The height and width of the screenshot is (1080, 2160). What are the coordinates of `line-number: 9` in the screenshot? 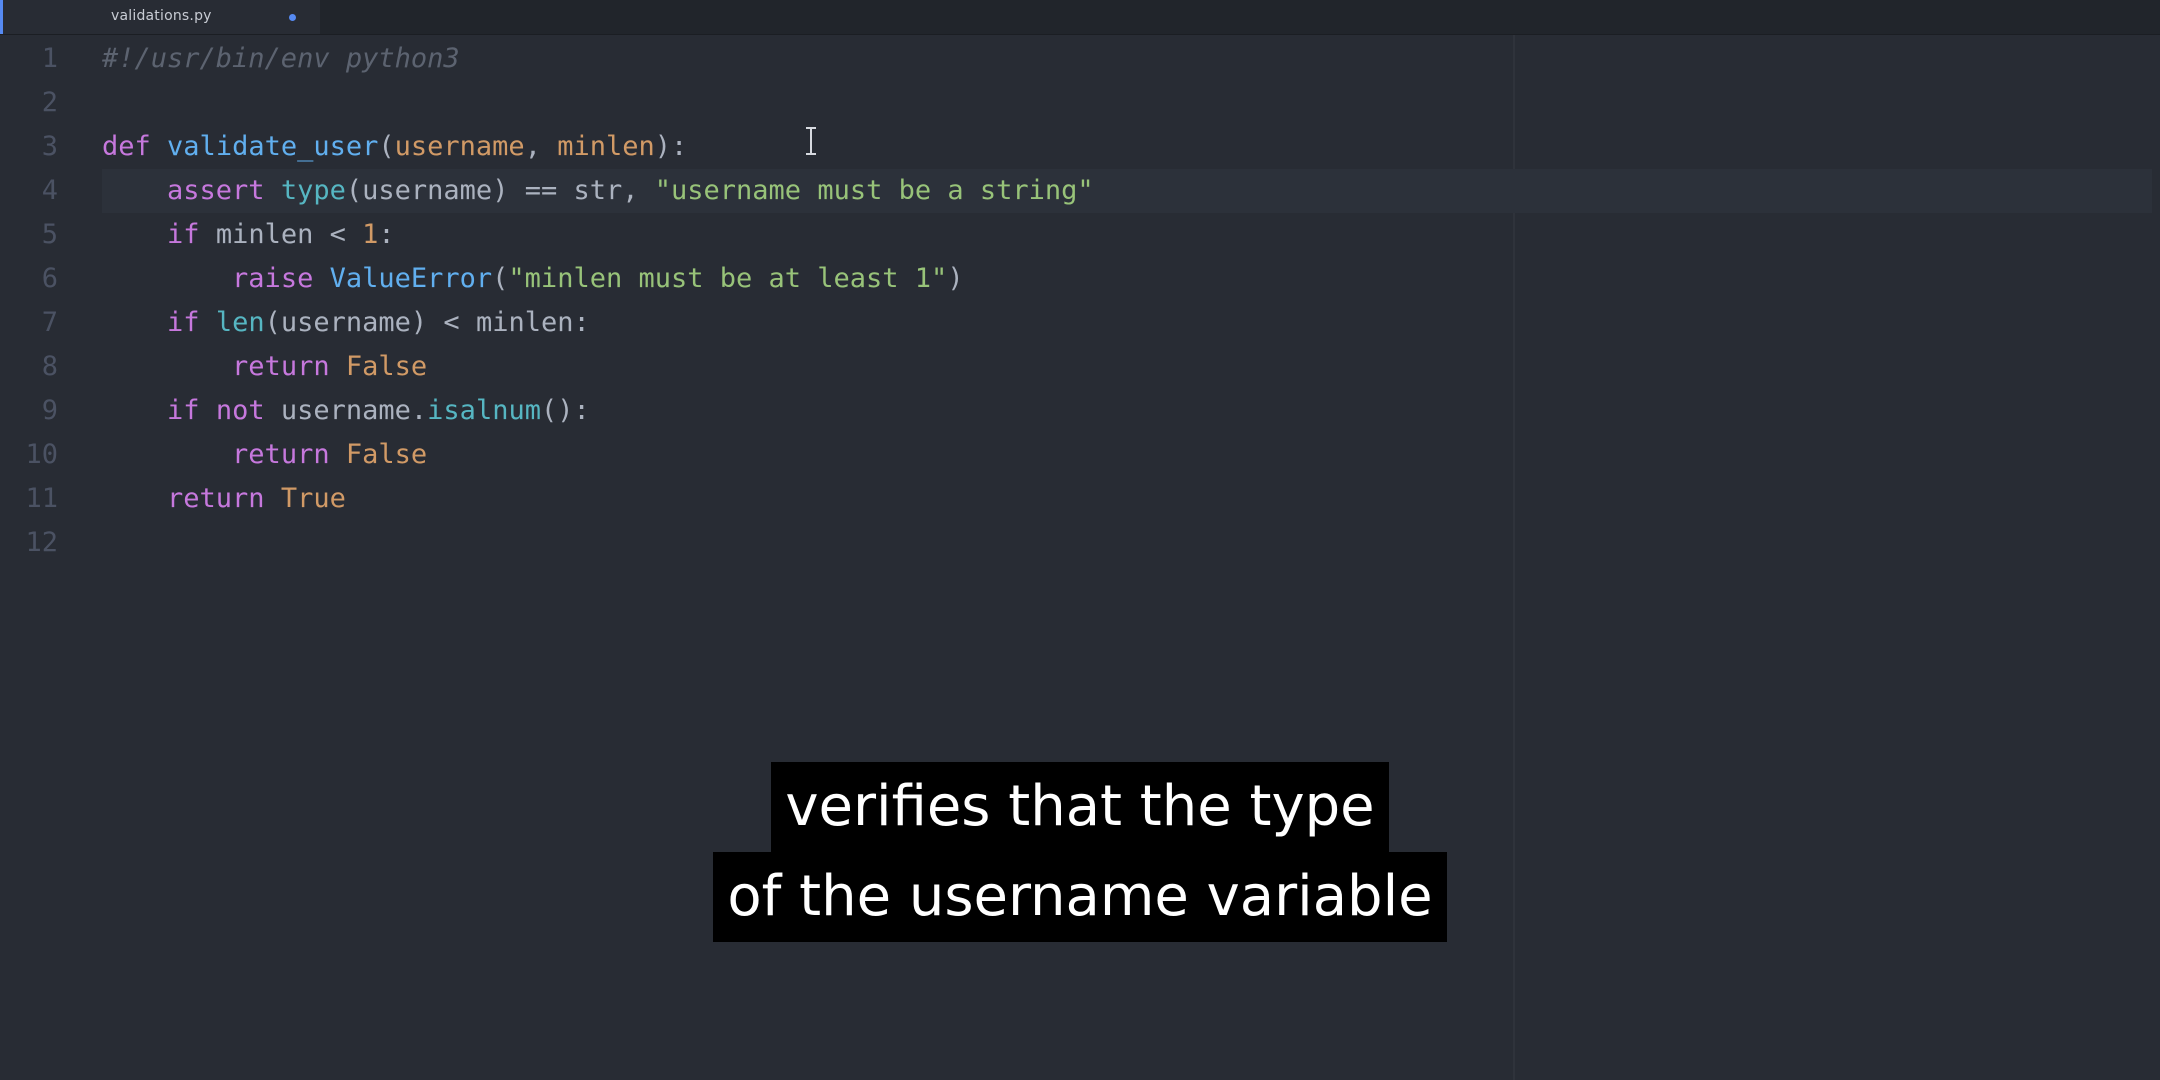 It's located at (49, 410).